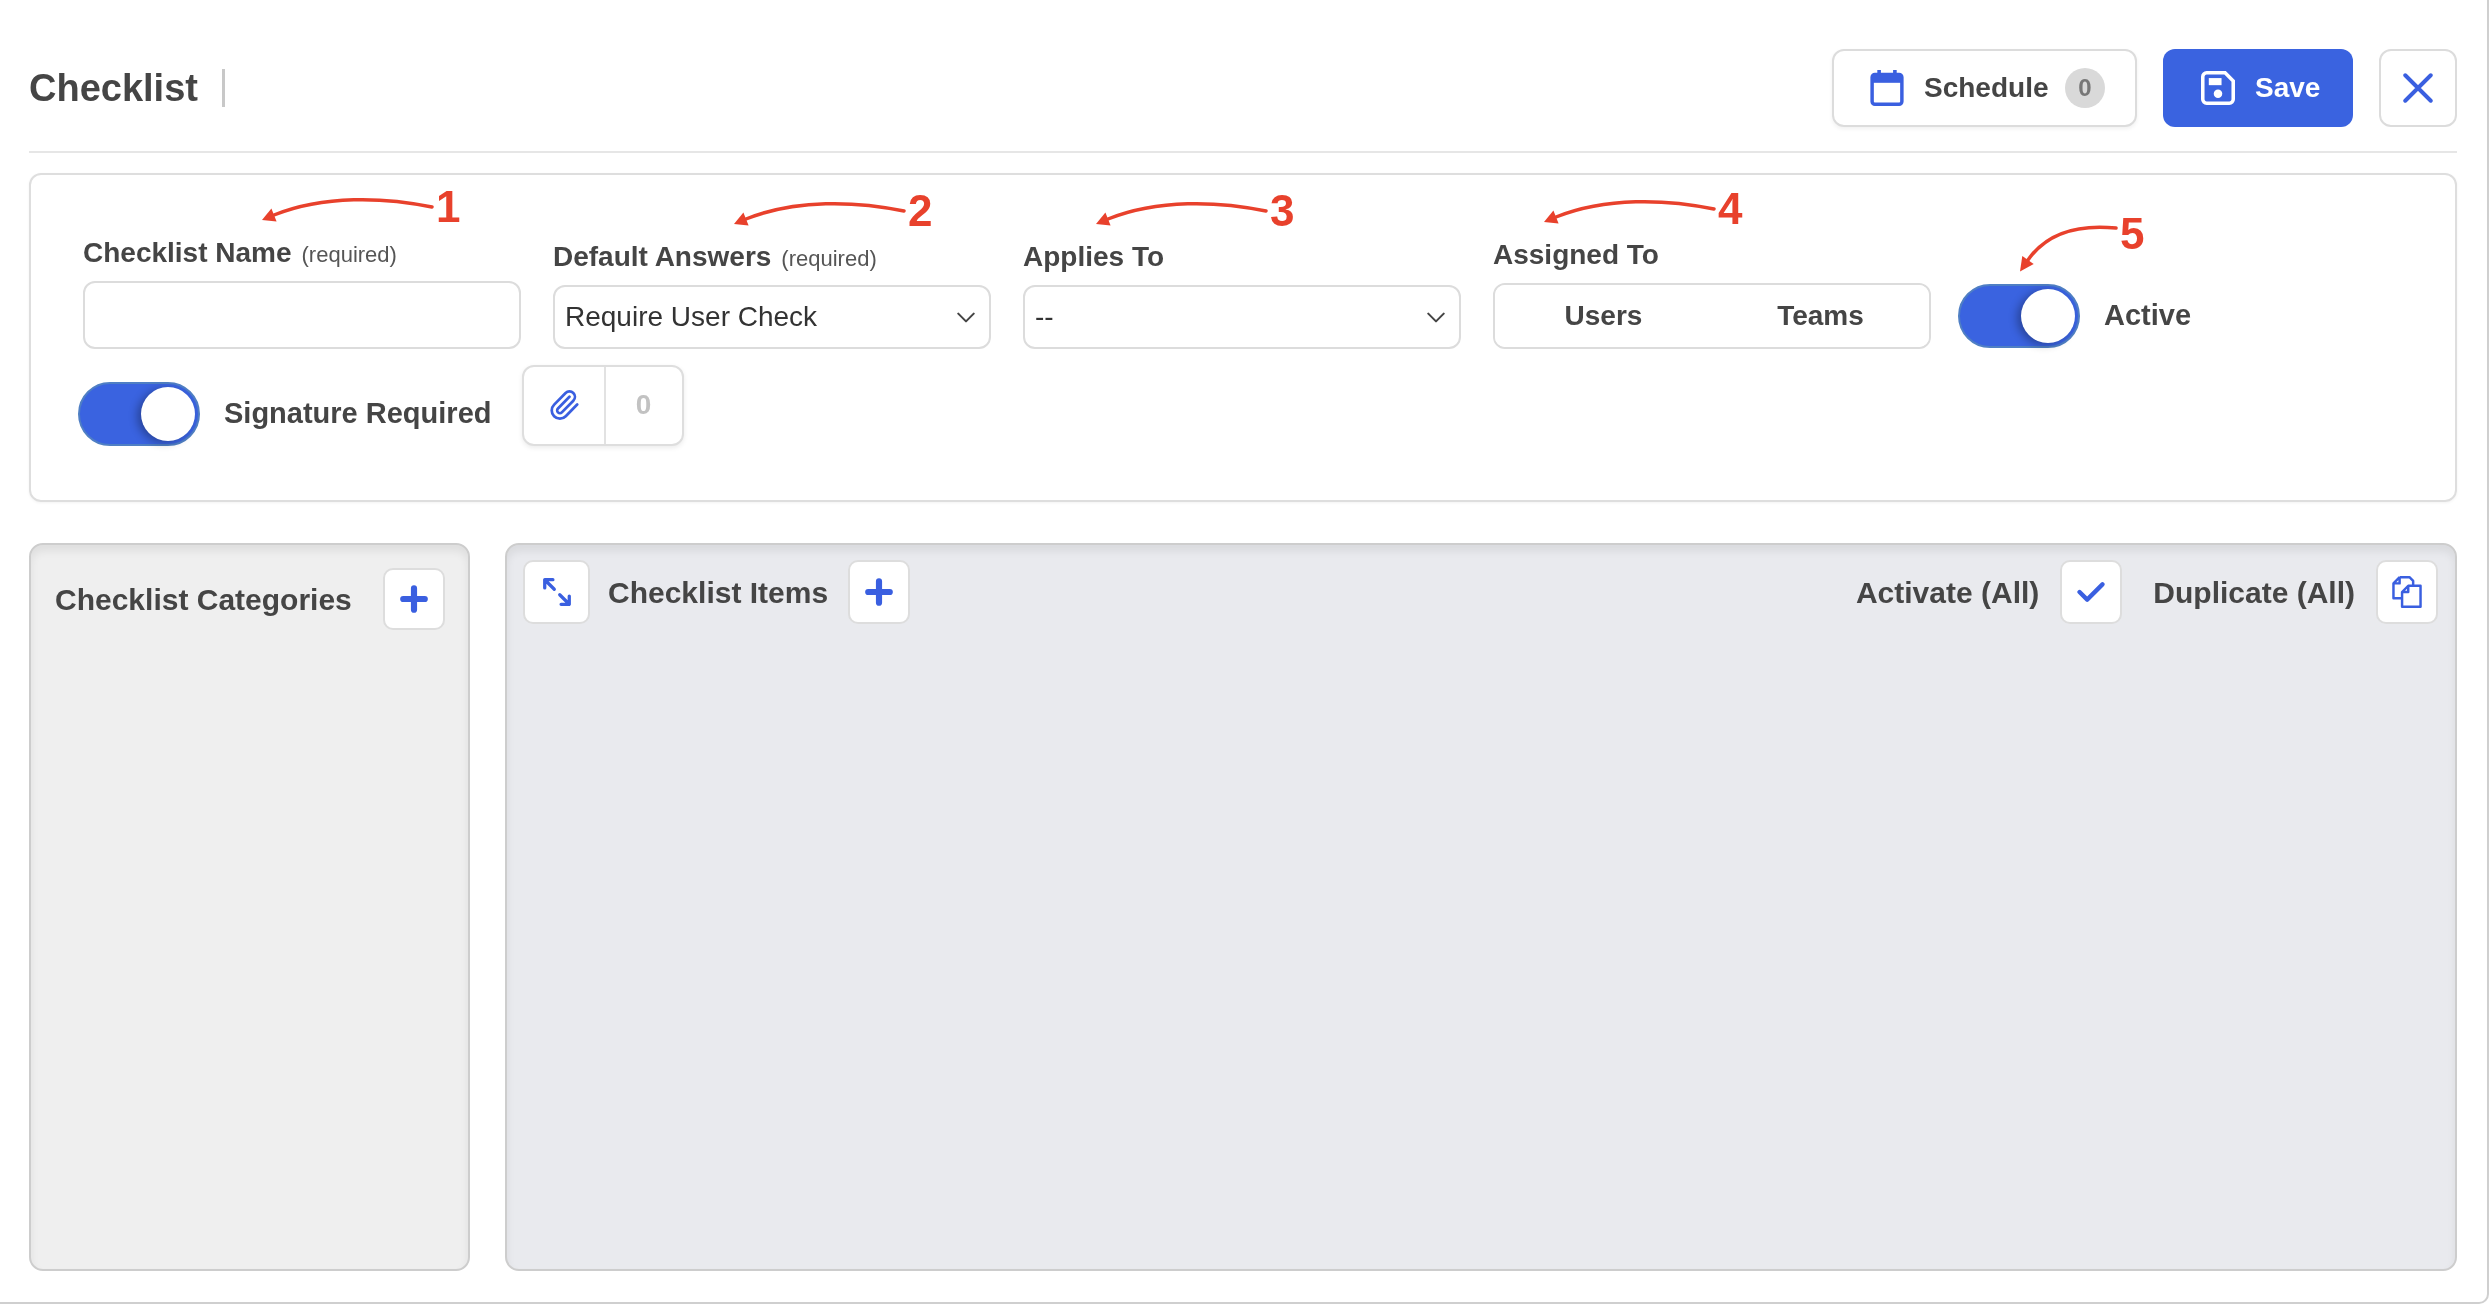  Describe the element at coordinates (1947, 592) in the screenshot. I see `activate-all-label: Activate (All)` at that location.